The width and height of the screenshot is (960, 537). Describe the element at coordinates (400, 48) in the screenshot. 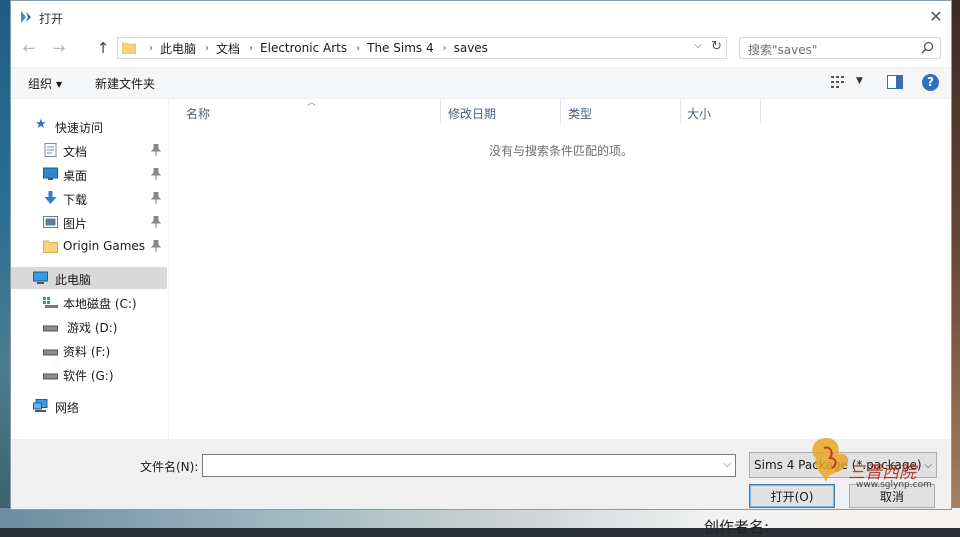

I see `breadcrumb-the-sims-4: The Sims 4` at that location.